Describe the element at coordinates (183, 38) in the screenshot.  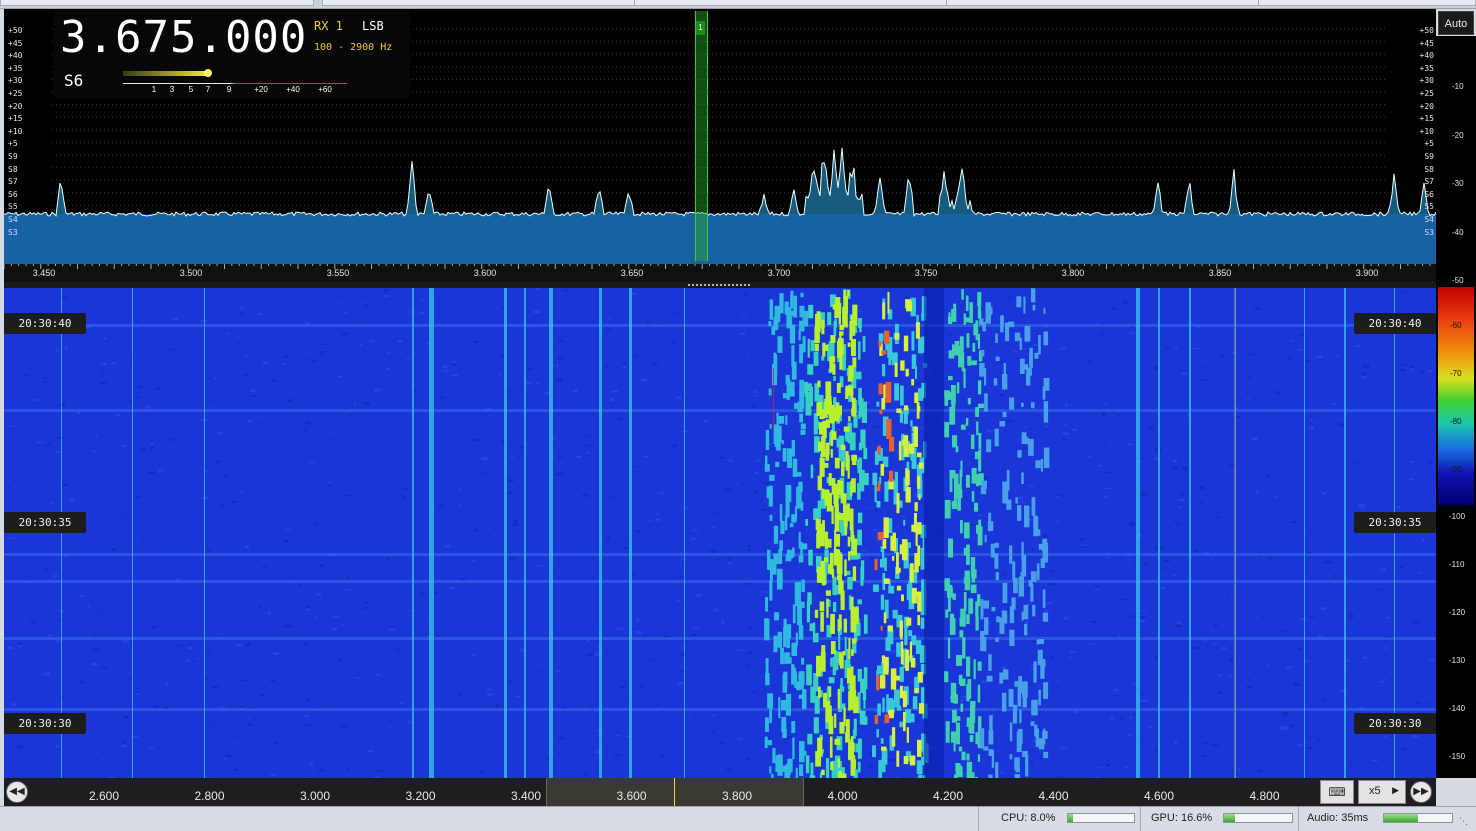
I see `frequency-readout: 3.675.000` at that location.